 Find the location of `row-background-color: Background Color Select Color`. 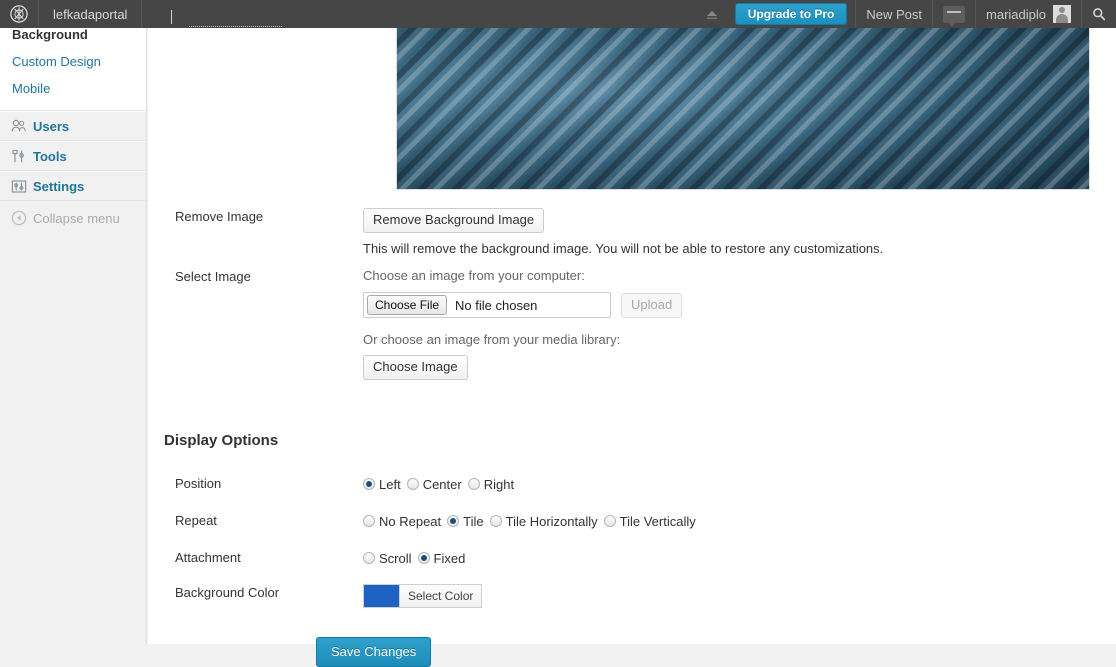

row-background-color: Background Color Select Color is located at coordinates (315, 596).